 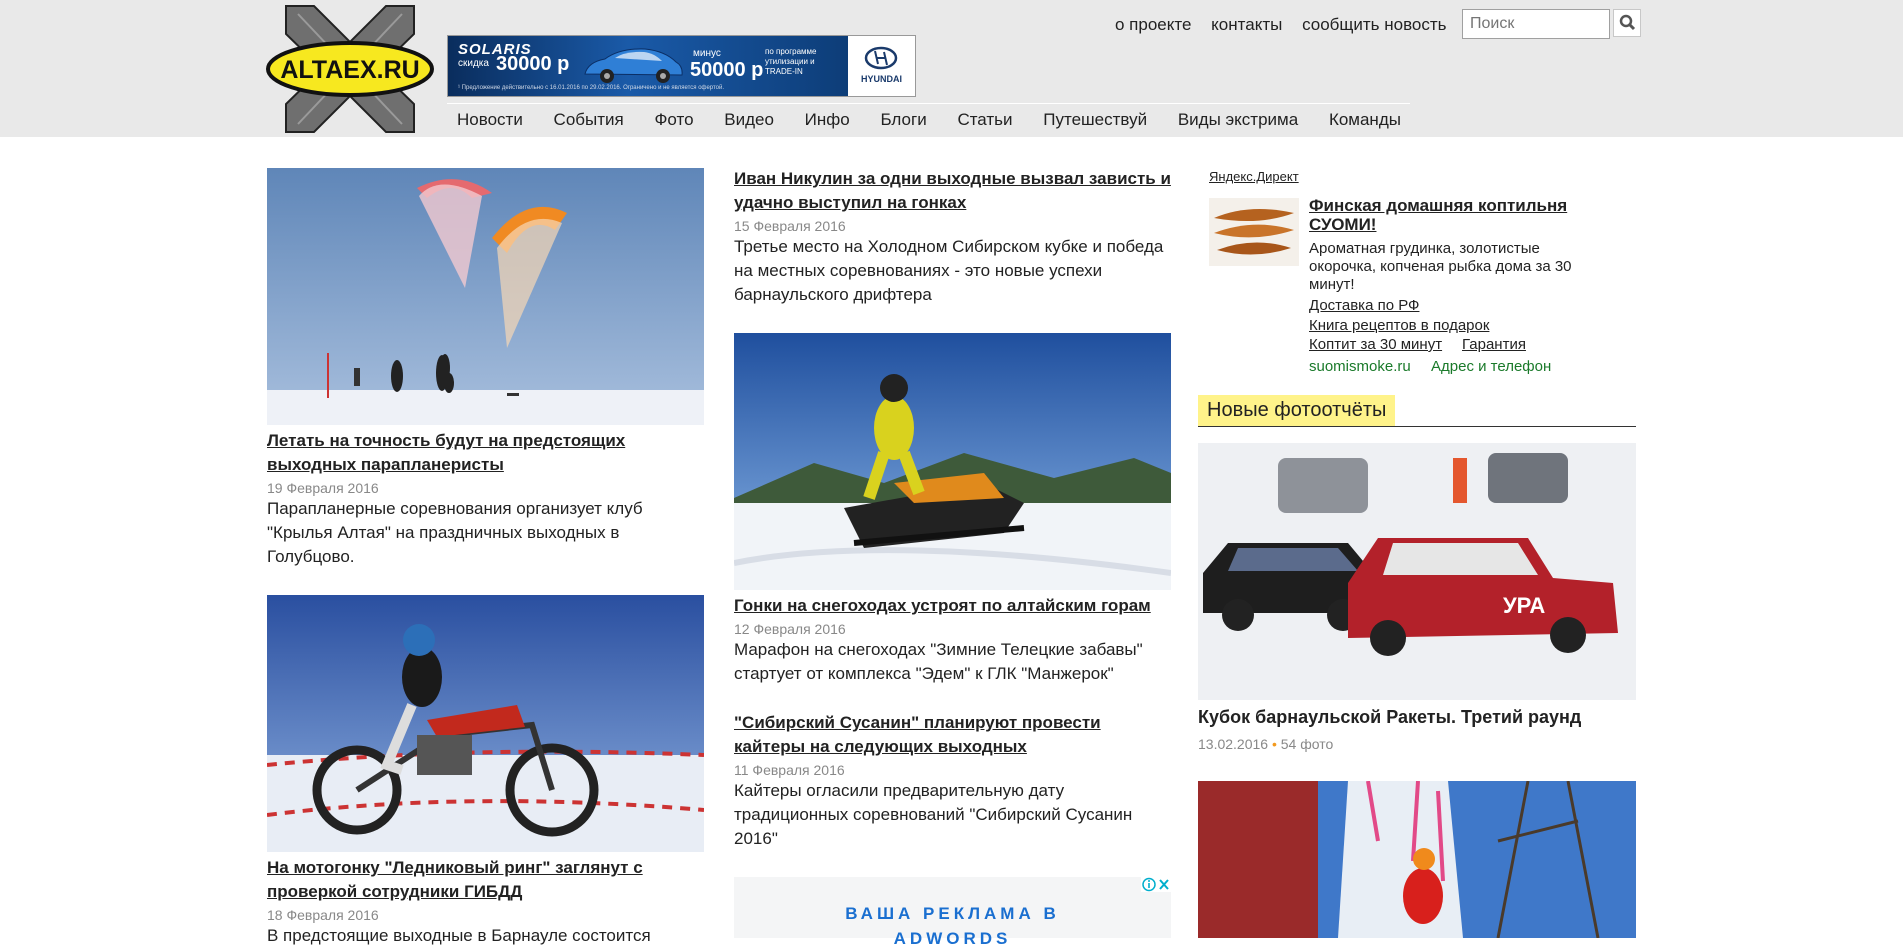 What do you see at coordinates (1095, 119) in the screenshot?
I see `nav-travel: Путешествуй` at bounding box center [1095, 119].